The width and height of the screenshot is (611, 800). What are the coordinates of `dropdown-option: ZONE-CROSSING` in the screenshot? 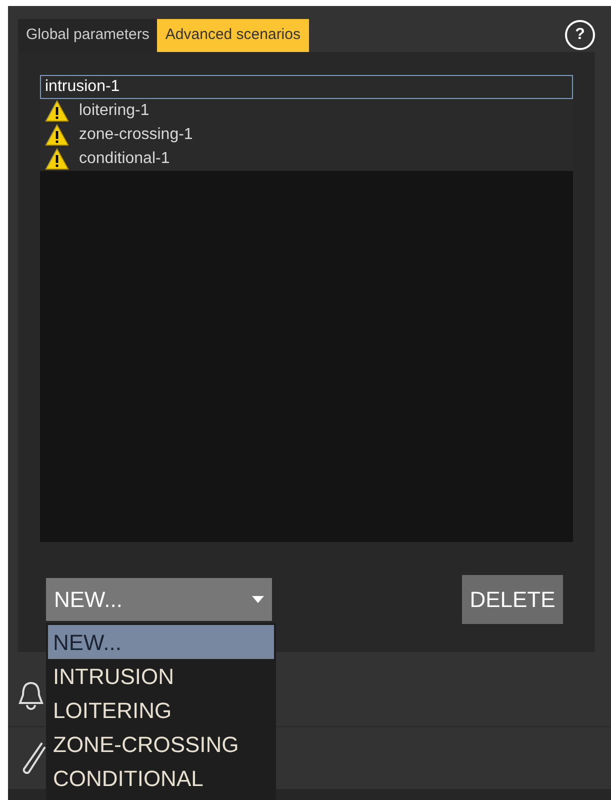 It's located at (161, 744).